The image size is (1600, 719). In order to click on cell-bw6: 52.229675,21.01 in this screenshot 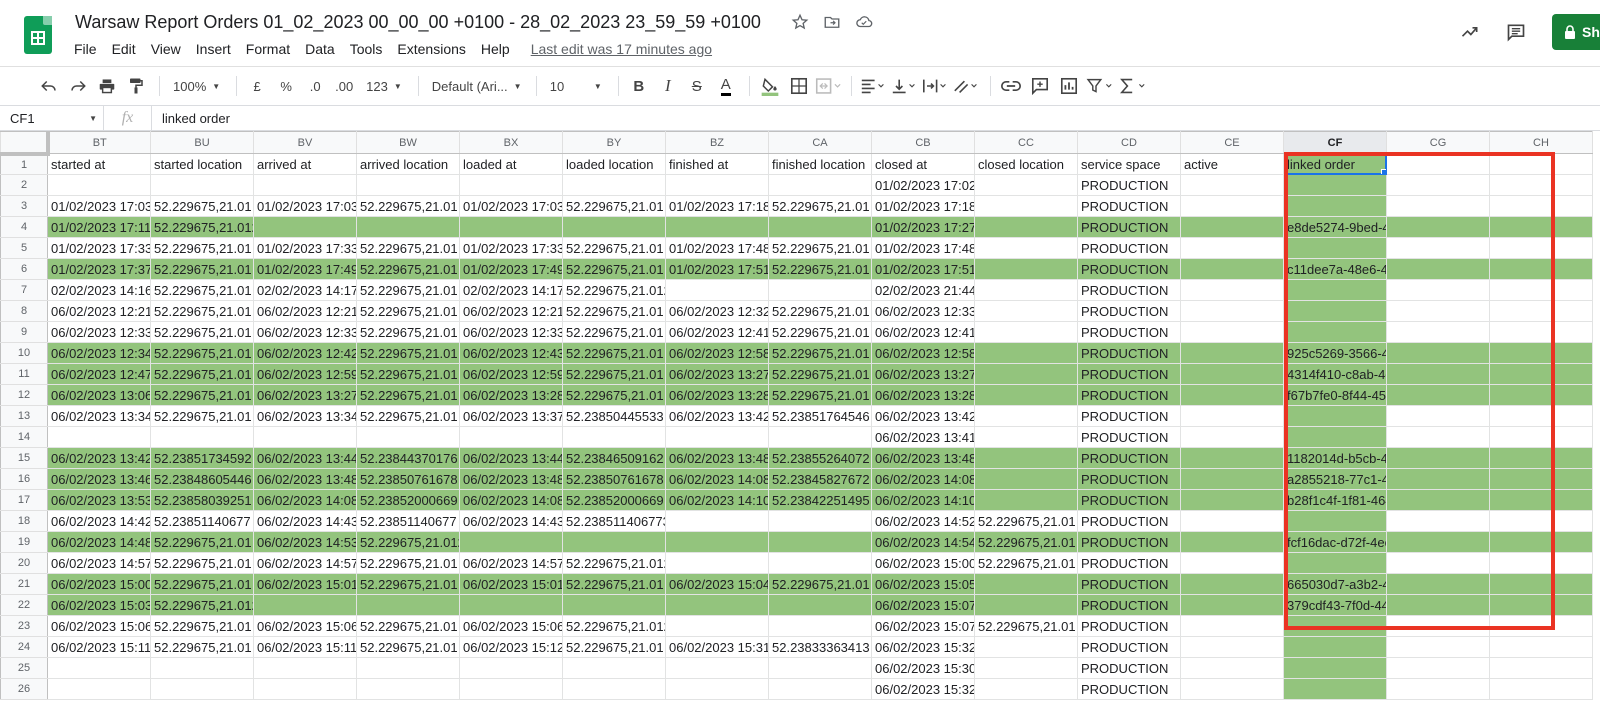, I will do `click(408, 269)`.